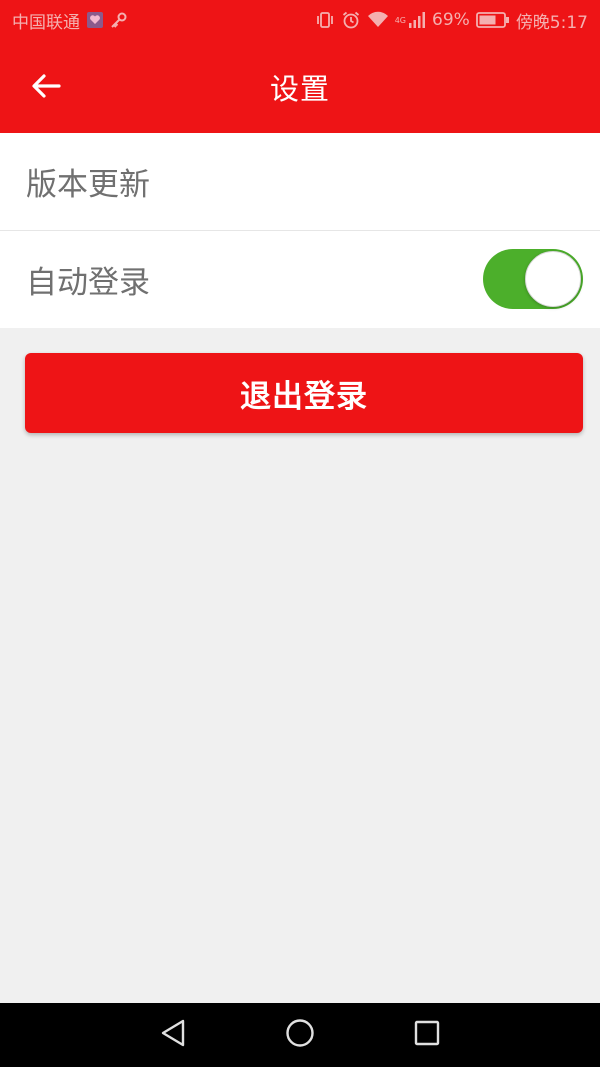  I want to click on back-button, so click(46, 88).